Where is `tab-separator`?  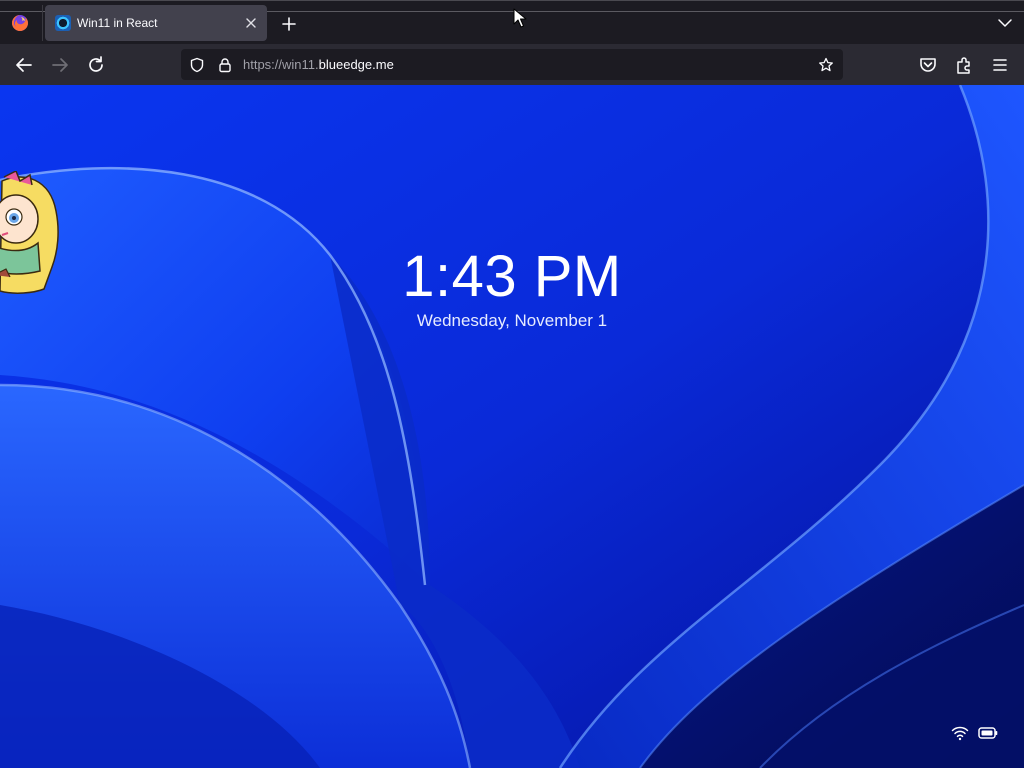 tab-separator is located at coordinates (42, 23).